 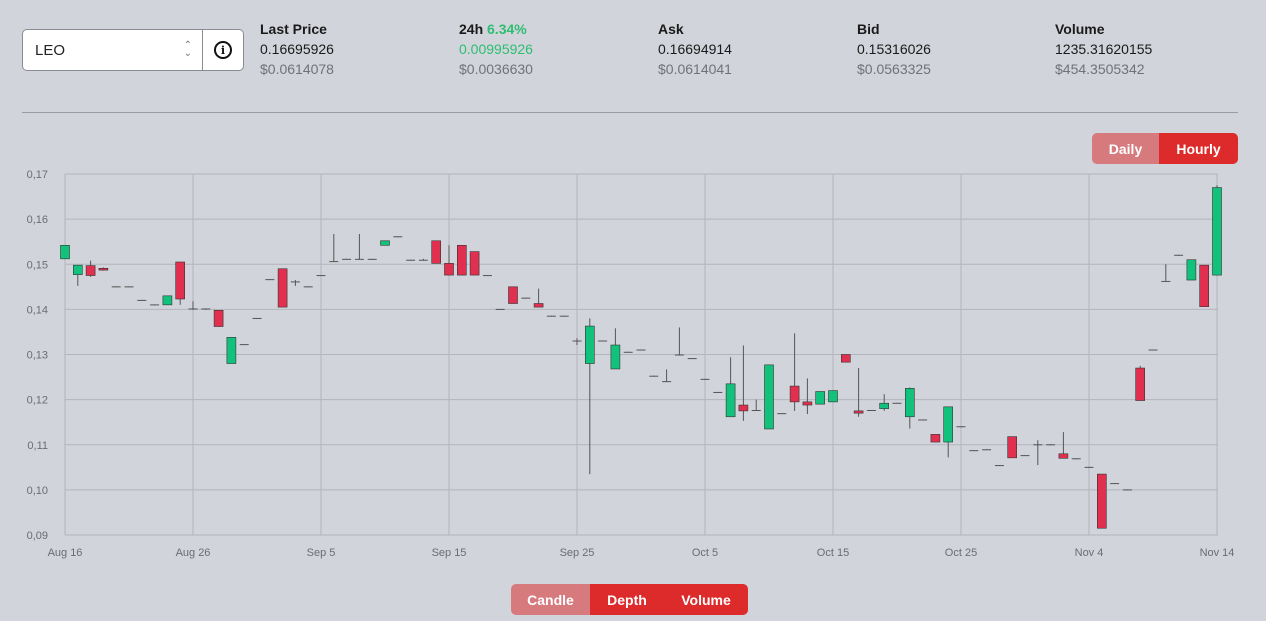 I want to click on change-24h-usd: $0.0036630, so click(x=496, y=69).